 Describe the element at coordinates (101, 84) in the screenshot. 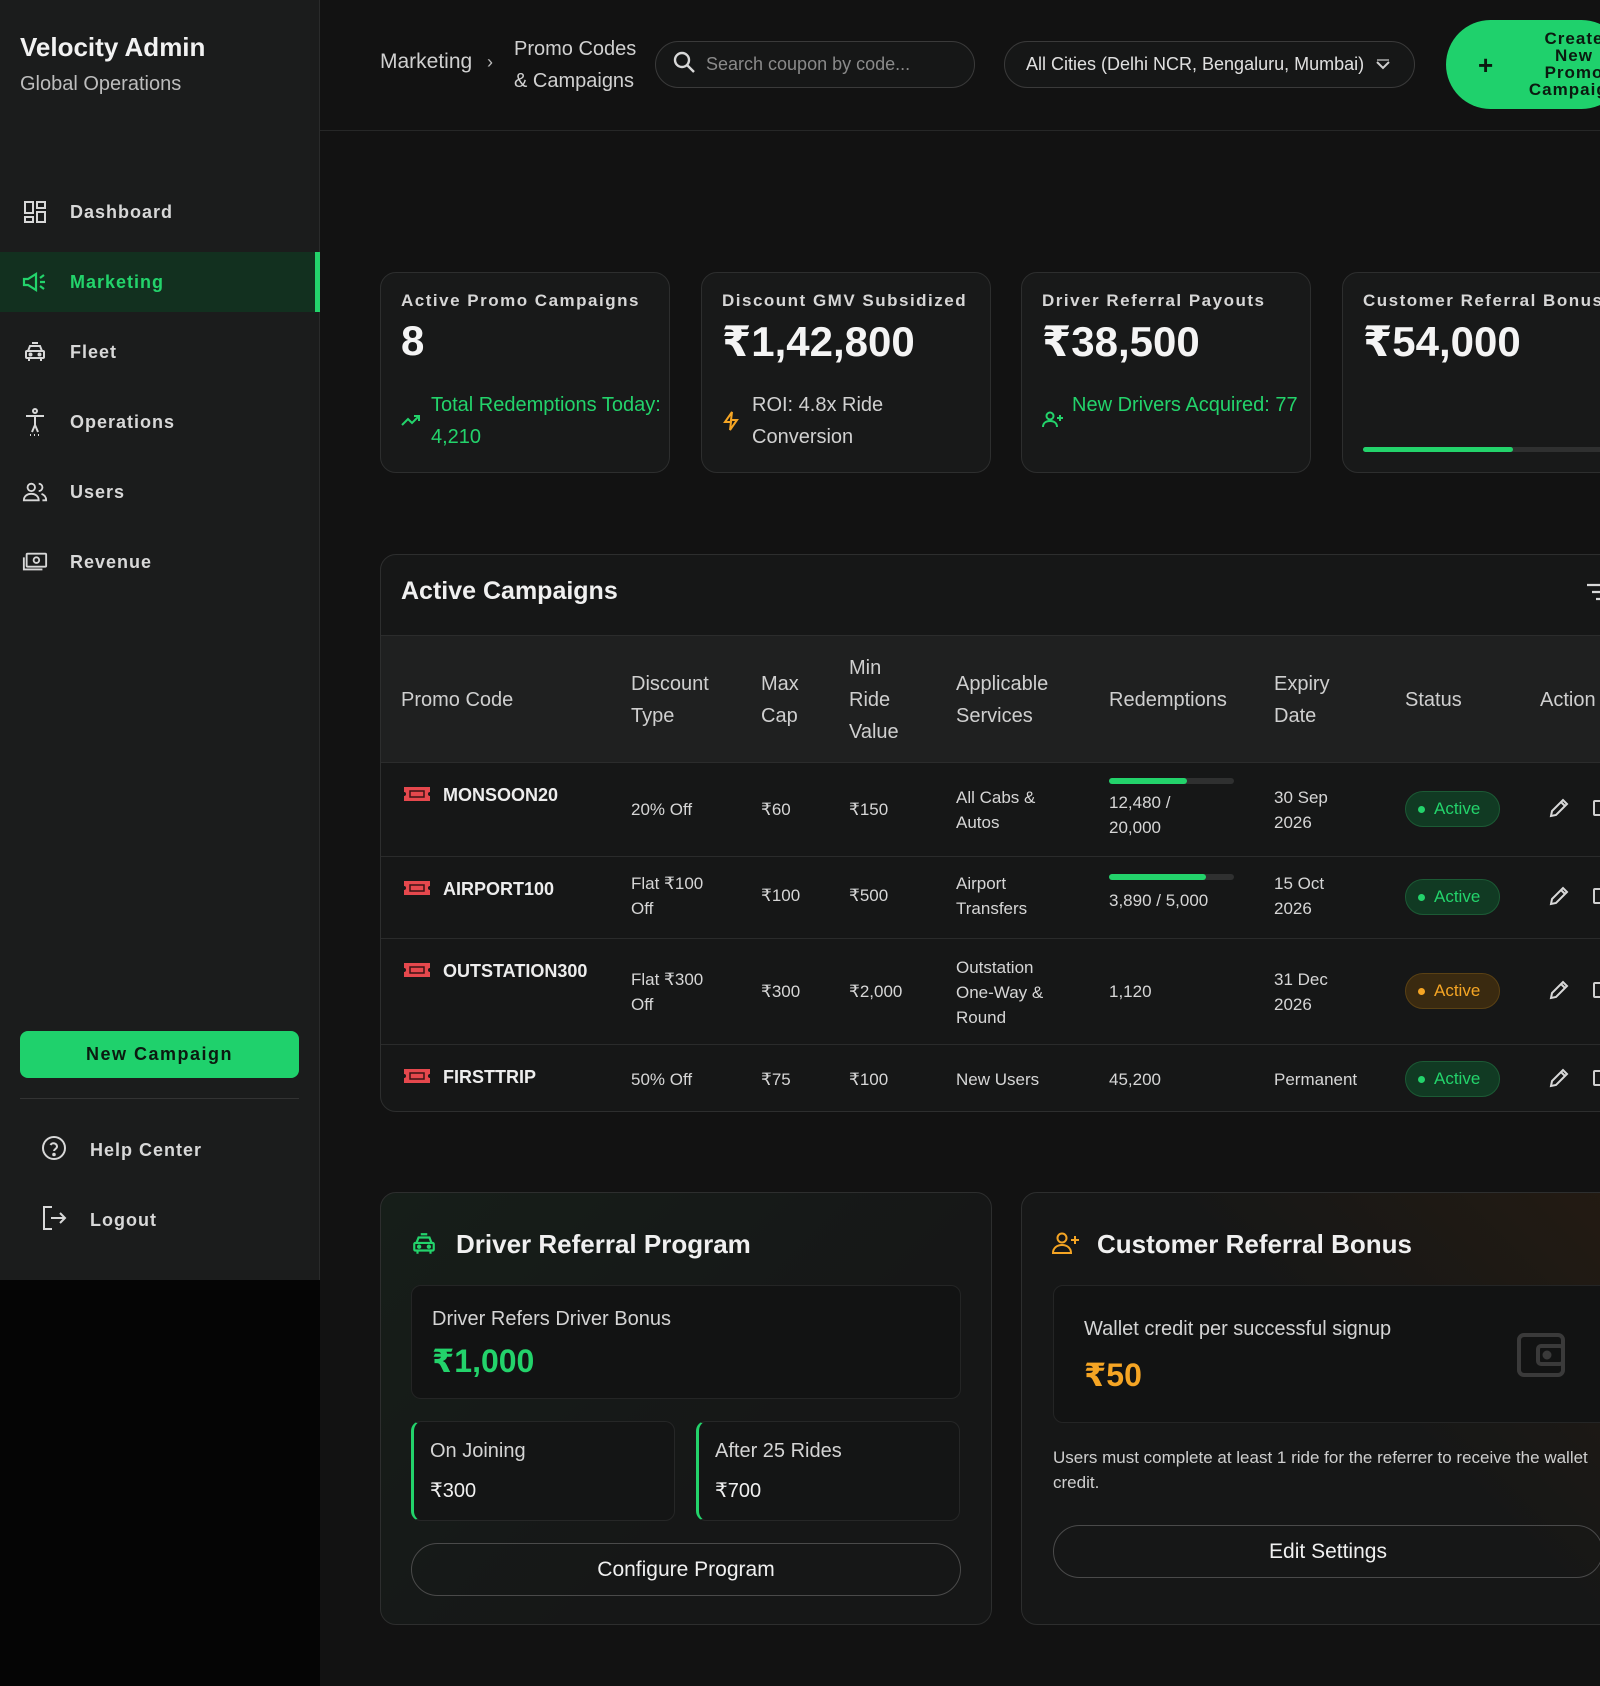

I see `brand-subtitle: Global Operations` at that location.